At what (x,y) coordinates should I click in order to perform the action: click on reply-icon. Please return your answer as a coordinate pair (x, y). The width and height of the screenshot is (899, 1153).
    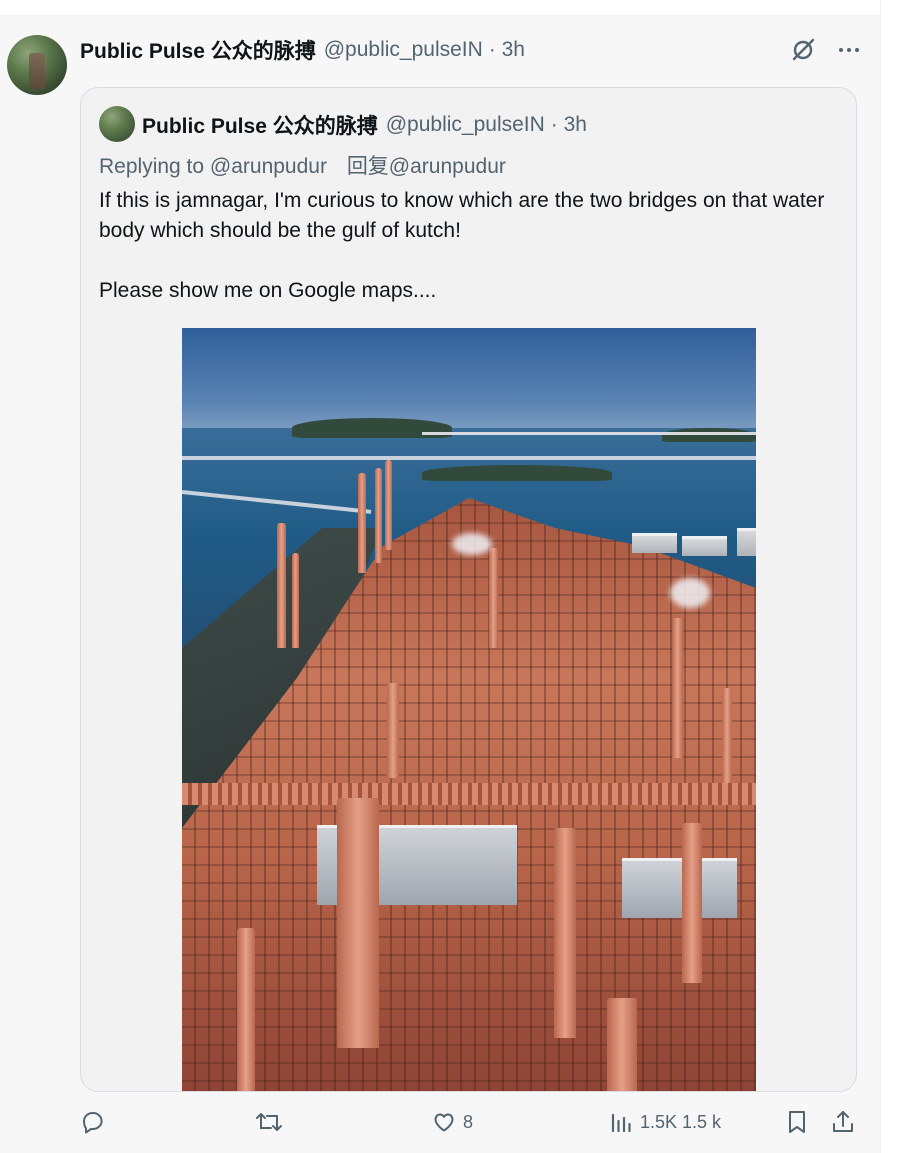
    Looking at the image, I should click on (93, 1123).